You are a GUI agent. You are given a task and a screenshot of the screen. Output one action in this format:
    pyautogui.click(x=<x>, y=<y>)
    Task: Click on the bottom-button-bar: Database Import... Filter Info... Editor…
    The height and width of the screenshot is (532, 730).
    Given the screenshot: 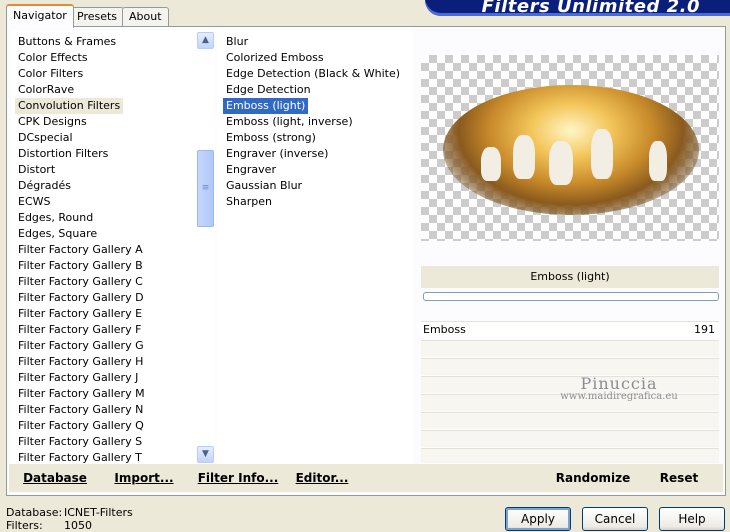 What is the action you would take?
    pyautogui.click(x=366, y=478)
    